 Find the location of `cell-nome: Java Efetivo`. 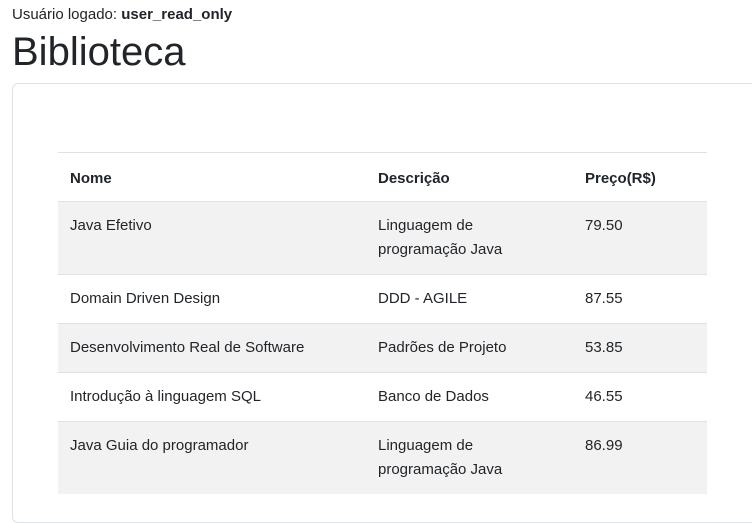

cell-nome: Java Efetivo is located at coordinates (111, 225).